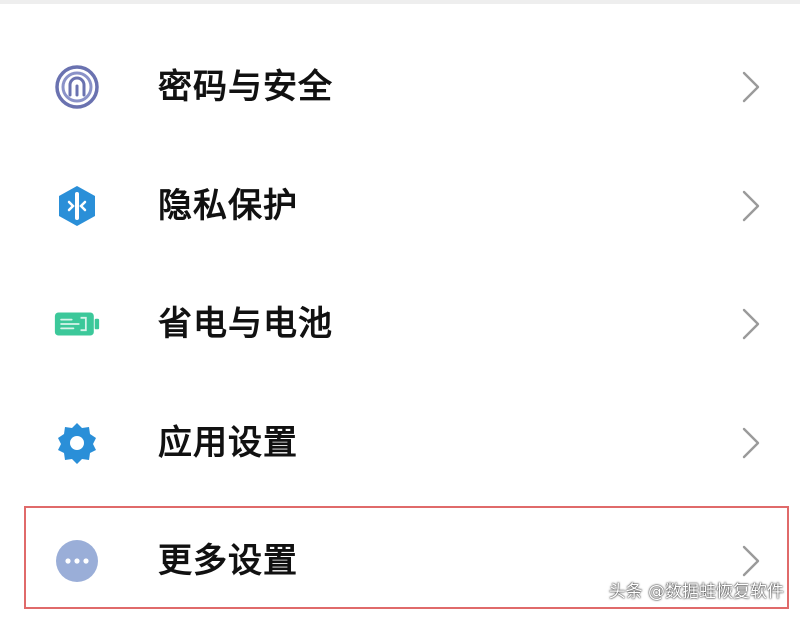 Image resolution: width=800 pixels, height=618 pixels. What do you see at coordinates (77, 443) in the screenshot?
I see `gear-icon` at bounding box center [77, 443].